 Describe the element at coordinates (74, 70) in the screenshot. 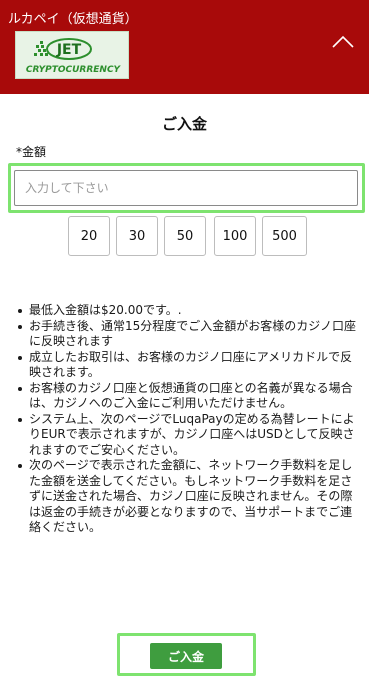

I see `svg-text: CRYPTOCURRENCY` at that location.